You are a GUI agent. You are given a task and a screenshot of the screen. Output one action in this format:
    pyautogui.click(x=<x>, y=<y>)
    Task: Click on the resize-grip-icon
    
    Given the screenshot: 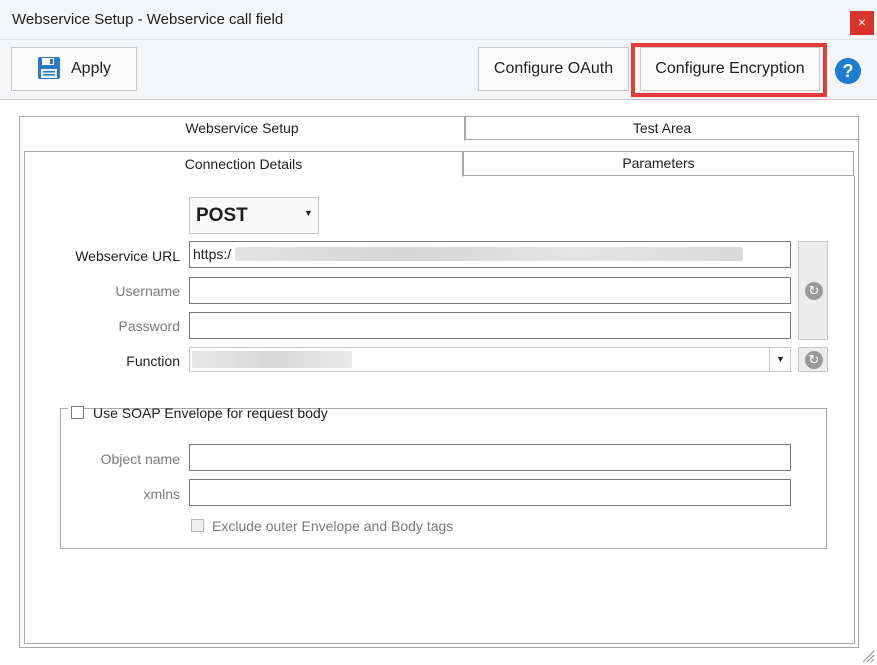 What is the action you would take?
    pyautogui.click(x=868, y=656)
    